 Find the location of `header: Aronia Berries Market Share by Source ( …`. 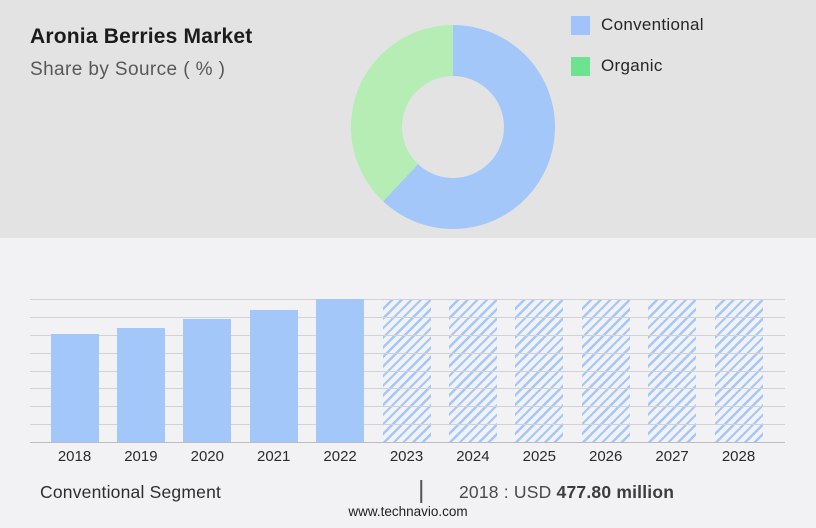

header: Aronia Berries Market Share by Source ( … is located at coordinates (141, 52).